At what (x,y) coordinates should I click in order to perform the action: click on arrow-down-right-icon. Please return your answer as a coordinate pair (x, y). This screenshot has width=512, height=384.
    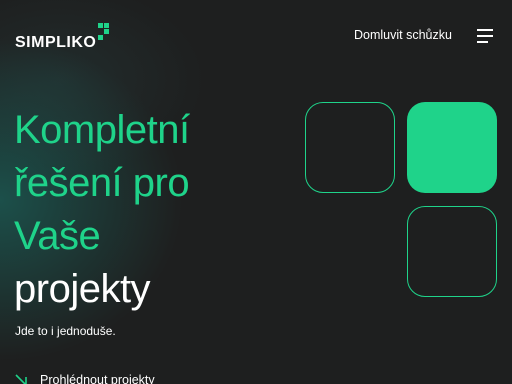
    Looking at the image, I should click on (21, 379).